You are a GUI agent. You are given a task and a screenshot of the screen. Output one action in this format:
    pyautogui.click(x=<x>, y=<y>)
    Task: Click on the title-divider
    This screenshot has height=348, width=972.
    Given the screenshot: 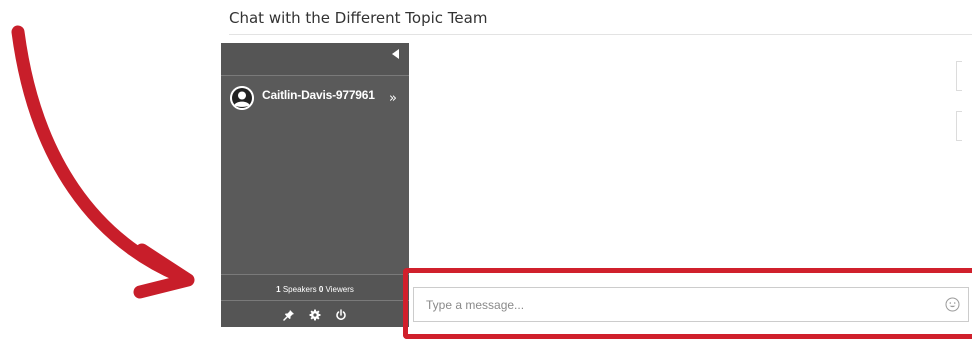 What is the action you would take?
    pyautogui.click(x=600, y=34)
    